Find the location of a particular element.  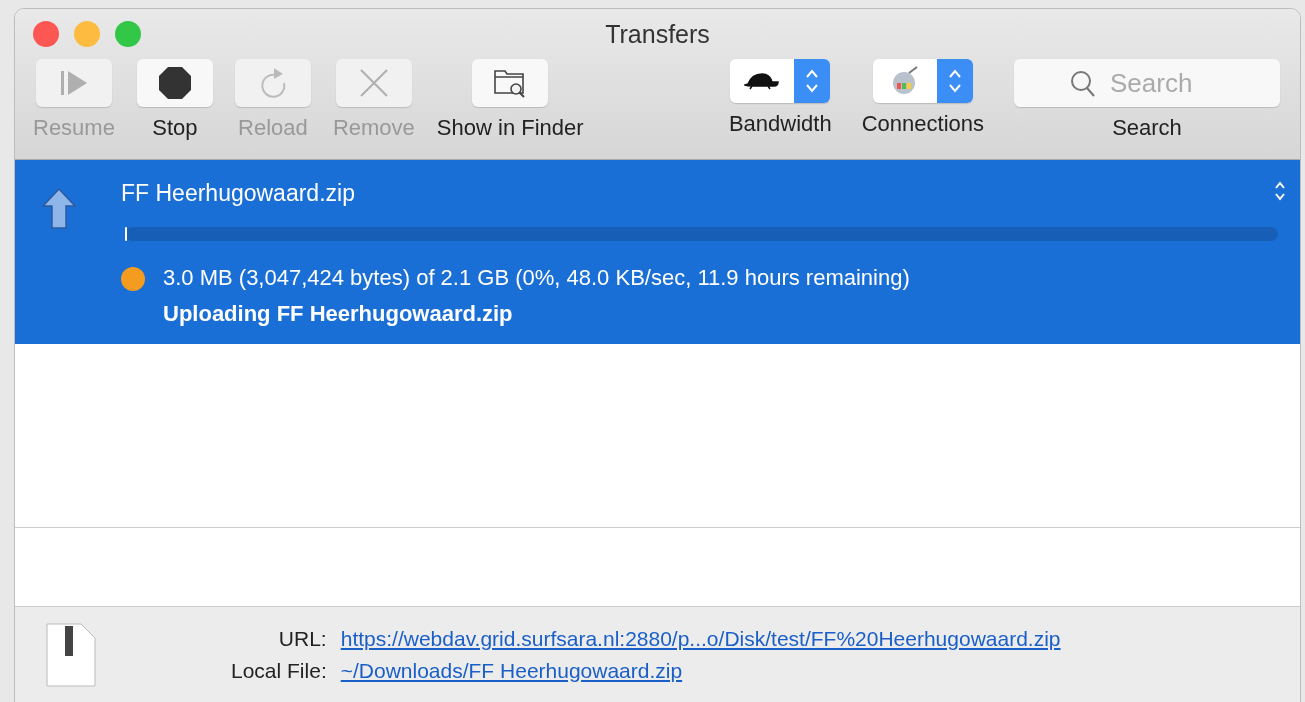

search-icon is located at coordinates (1083, 84).